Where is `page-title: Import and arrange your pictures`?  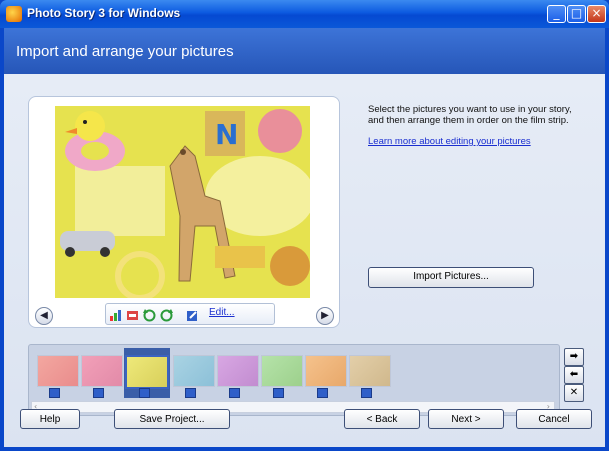
page-title: Import and arrange your pictures is located at coordinates (125, 51).